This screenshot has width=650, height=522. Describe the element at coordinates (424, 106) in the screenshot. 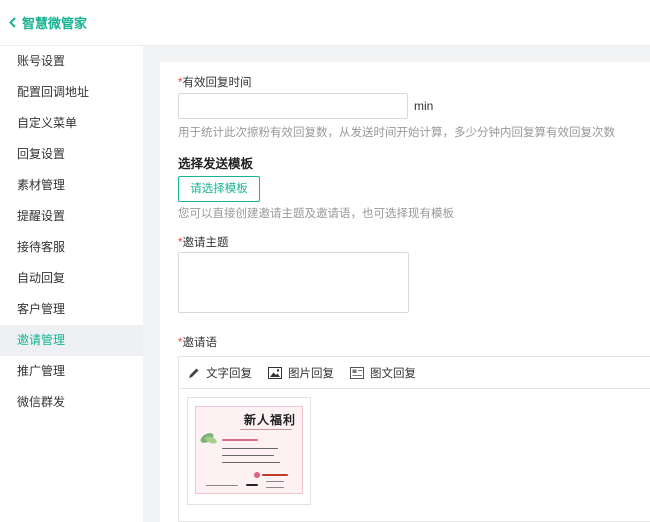

I see `valid-time-unit: min` at that location.